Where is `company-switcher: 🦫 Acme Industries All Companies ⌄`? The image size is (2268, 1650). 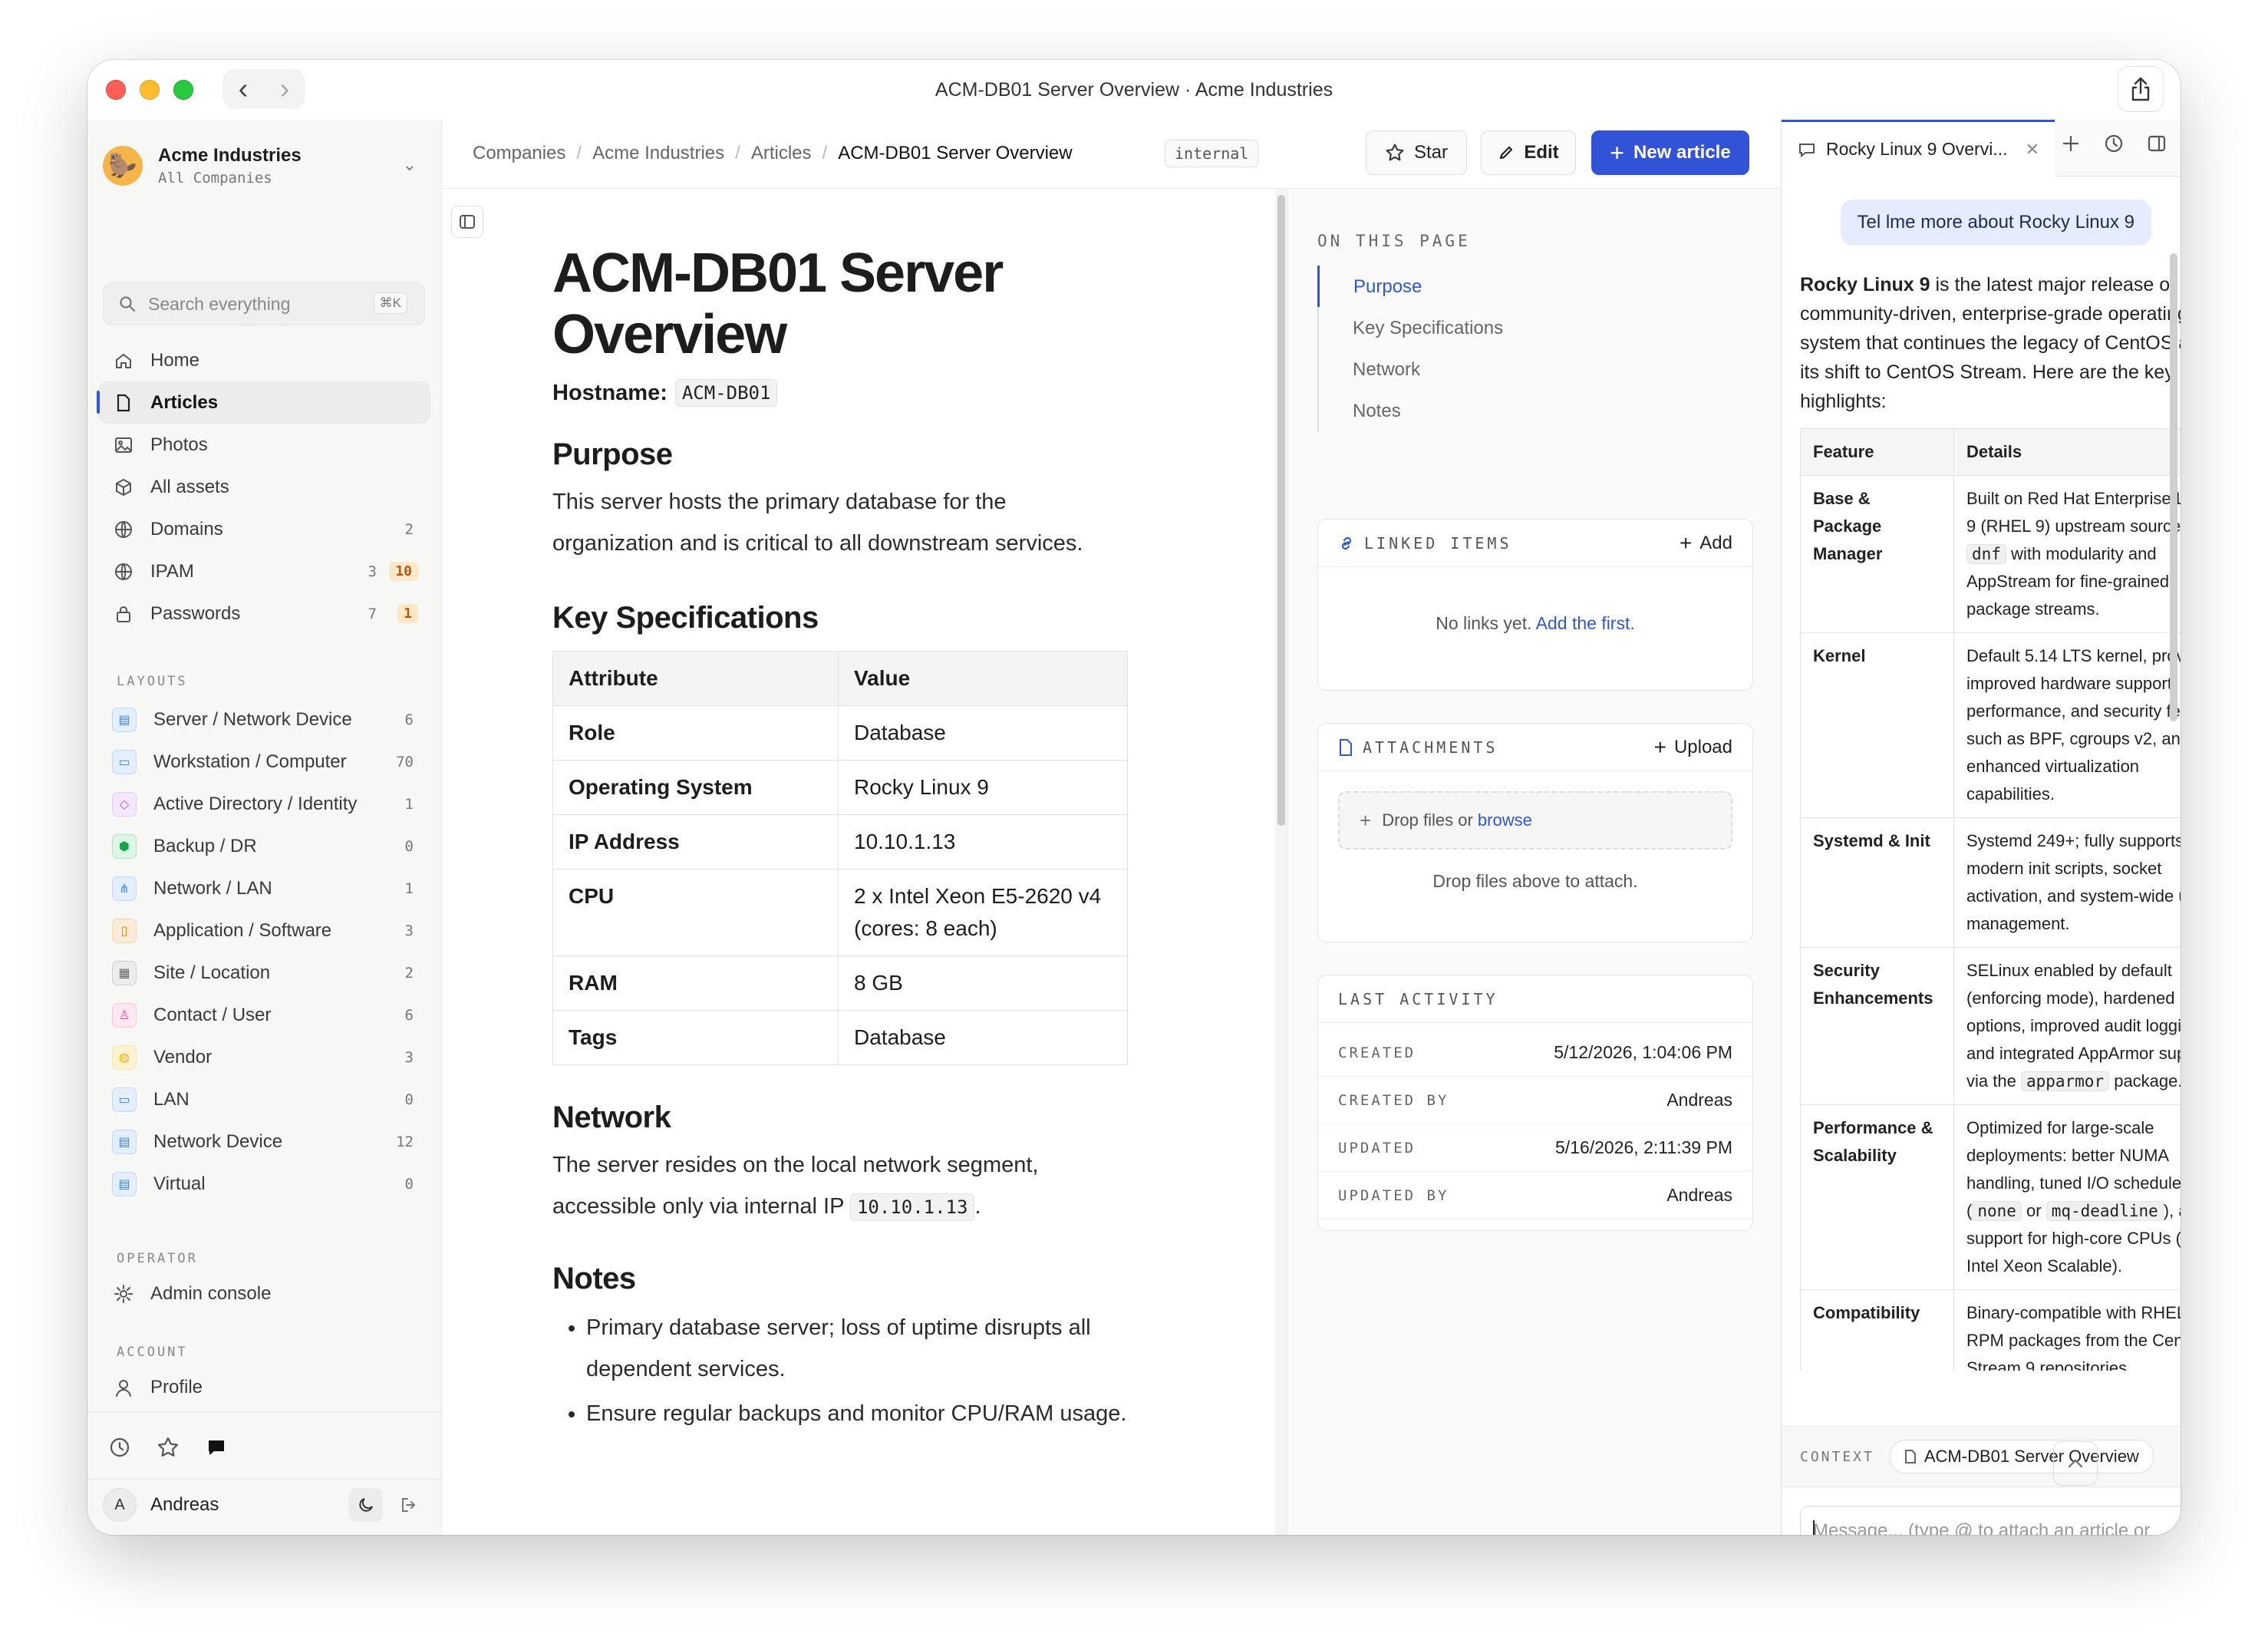
company-switcher: 🦫 Acme Industries All Companies ⌄ is located at coordinates (264, 165).